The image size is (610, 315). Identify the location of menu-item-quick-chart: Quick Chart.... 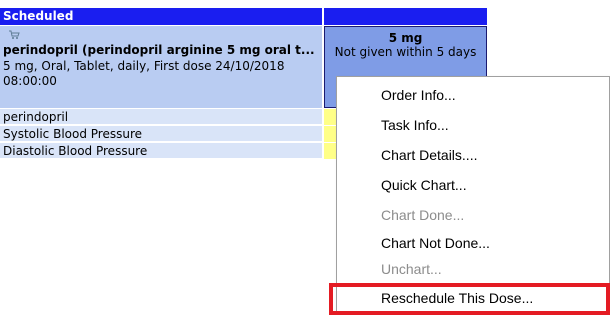
(424, 185).